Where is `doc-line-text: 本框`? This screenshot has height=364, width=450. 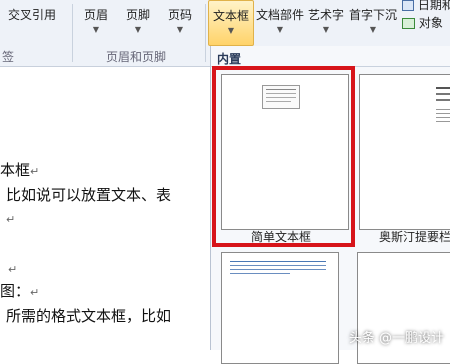 doc-line-text: 本框 is located at coordinates (15, 170).